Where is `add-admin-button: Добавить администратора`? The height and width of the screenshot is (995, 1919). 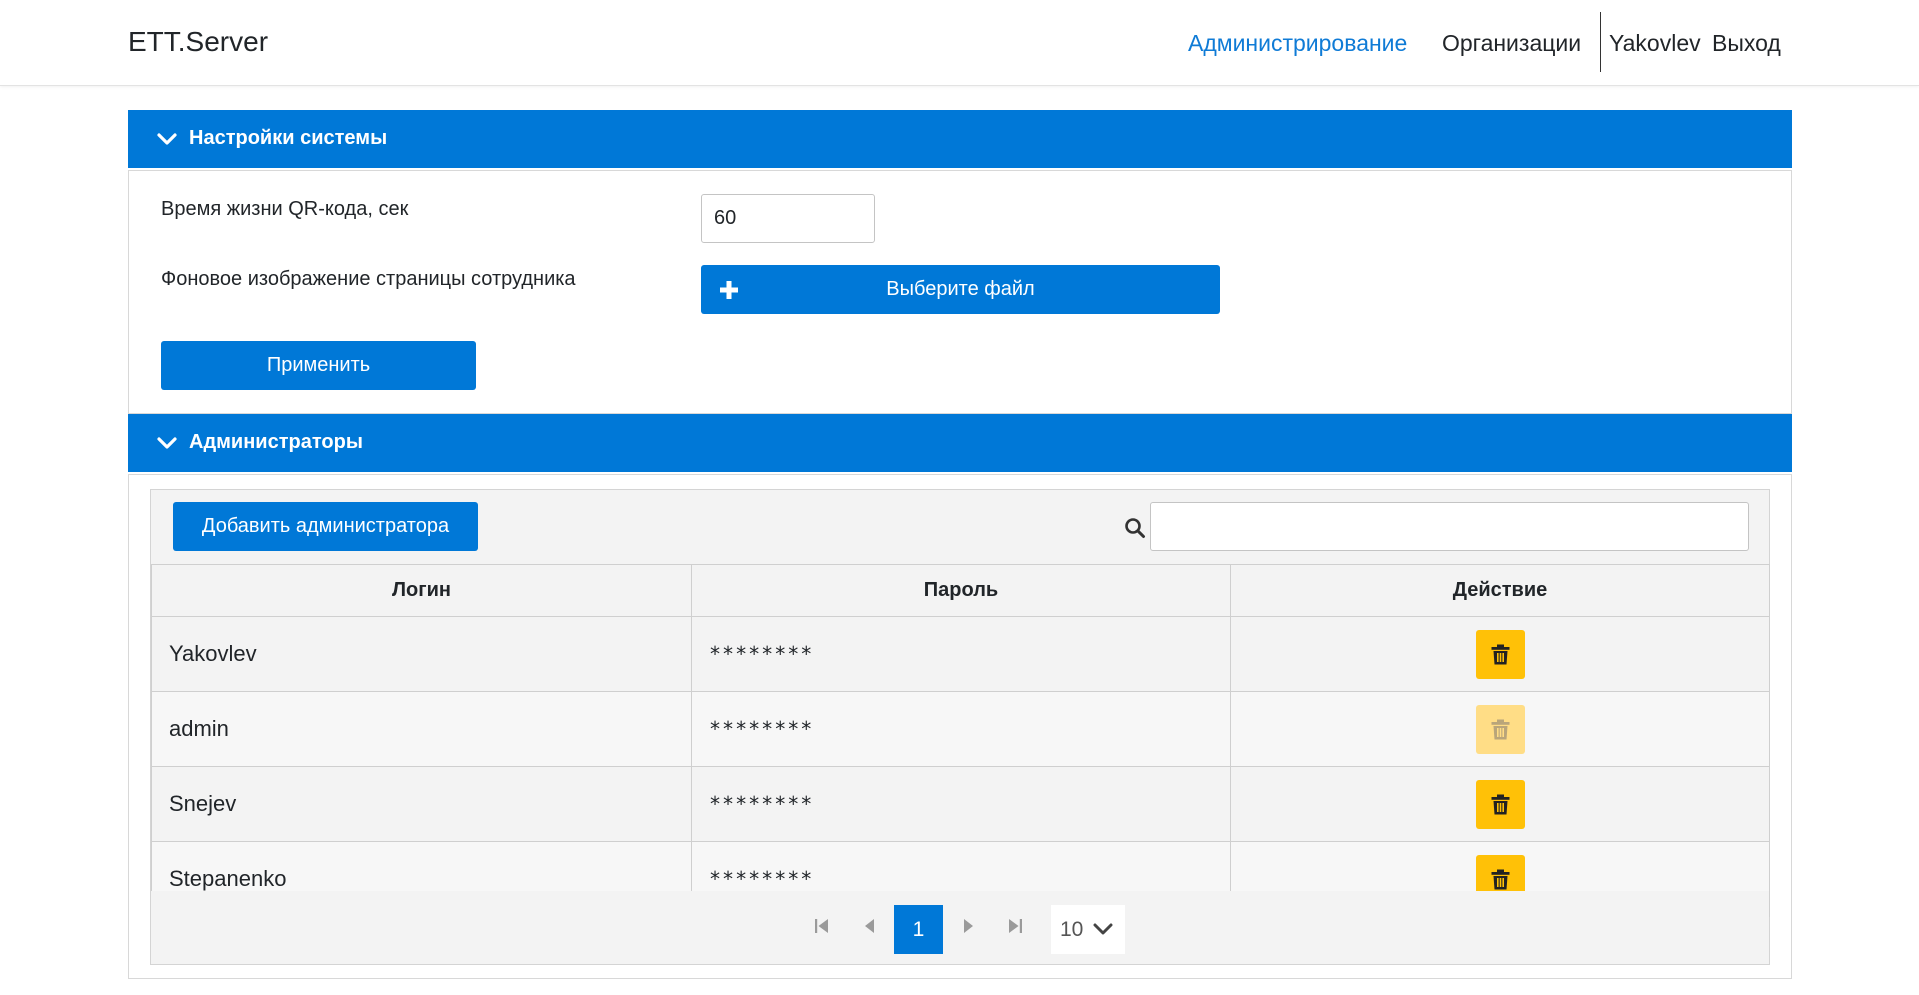 add-admin-button: Добавить администратора is located at coordinates (325, 526).